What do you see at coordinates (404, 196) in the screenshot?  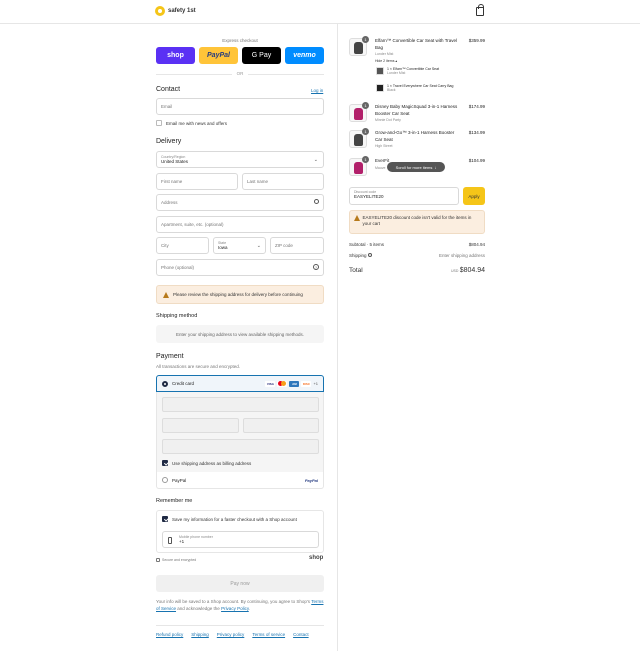 I see `discount-code-field: Discount code EASYELITE20` at bounding box center [404, 196].